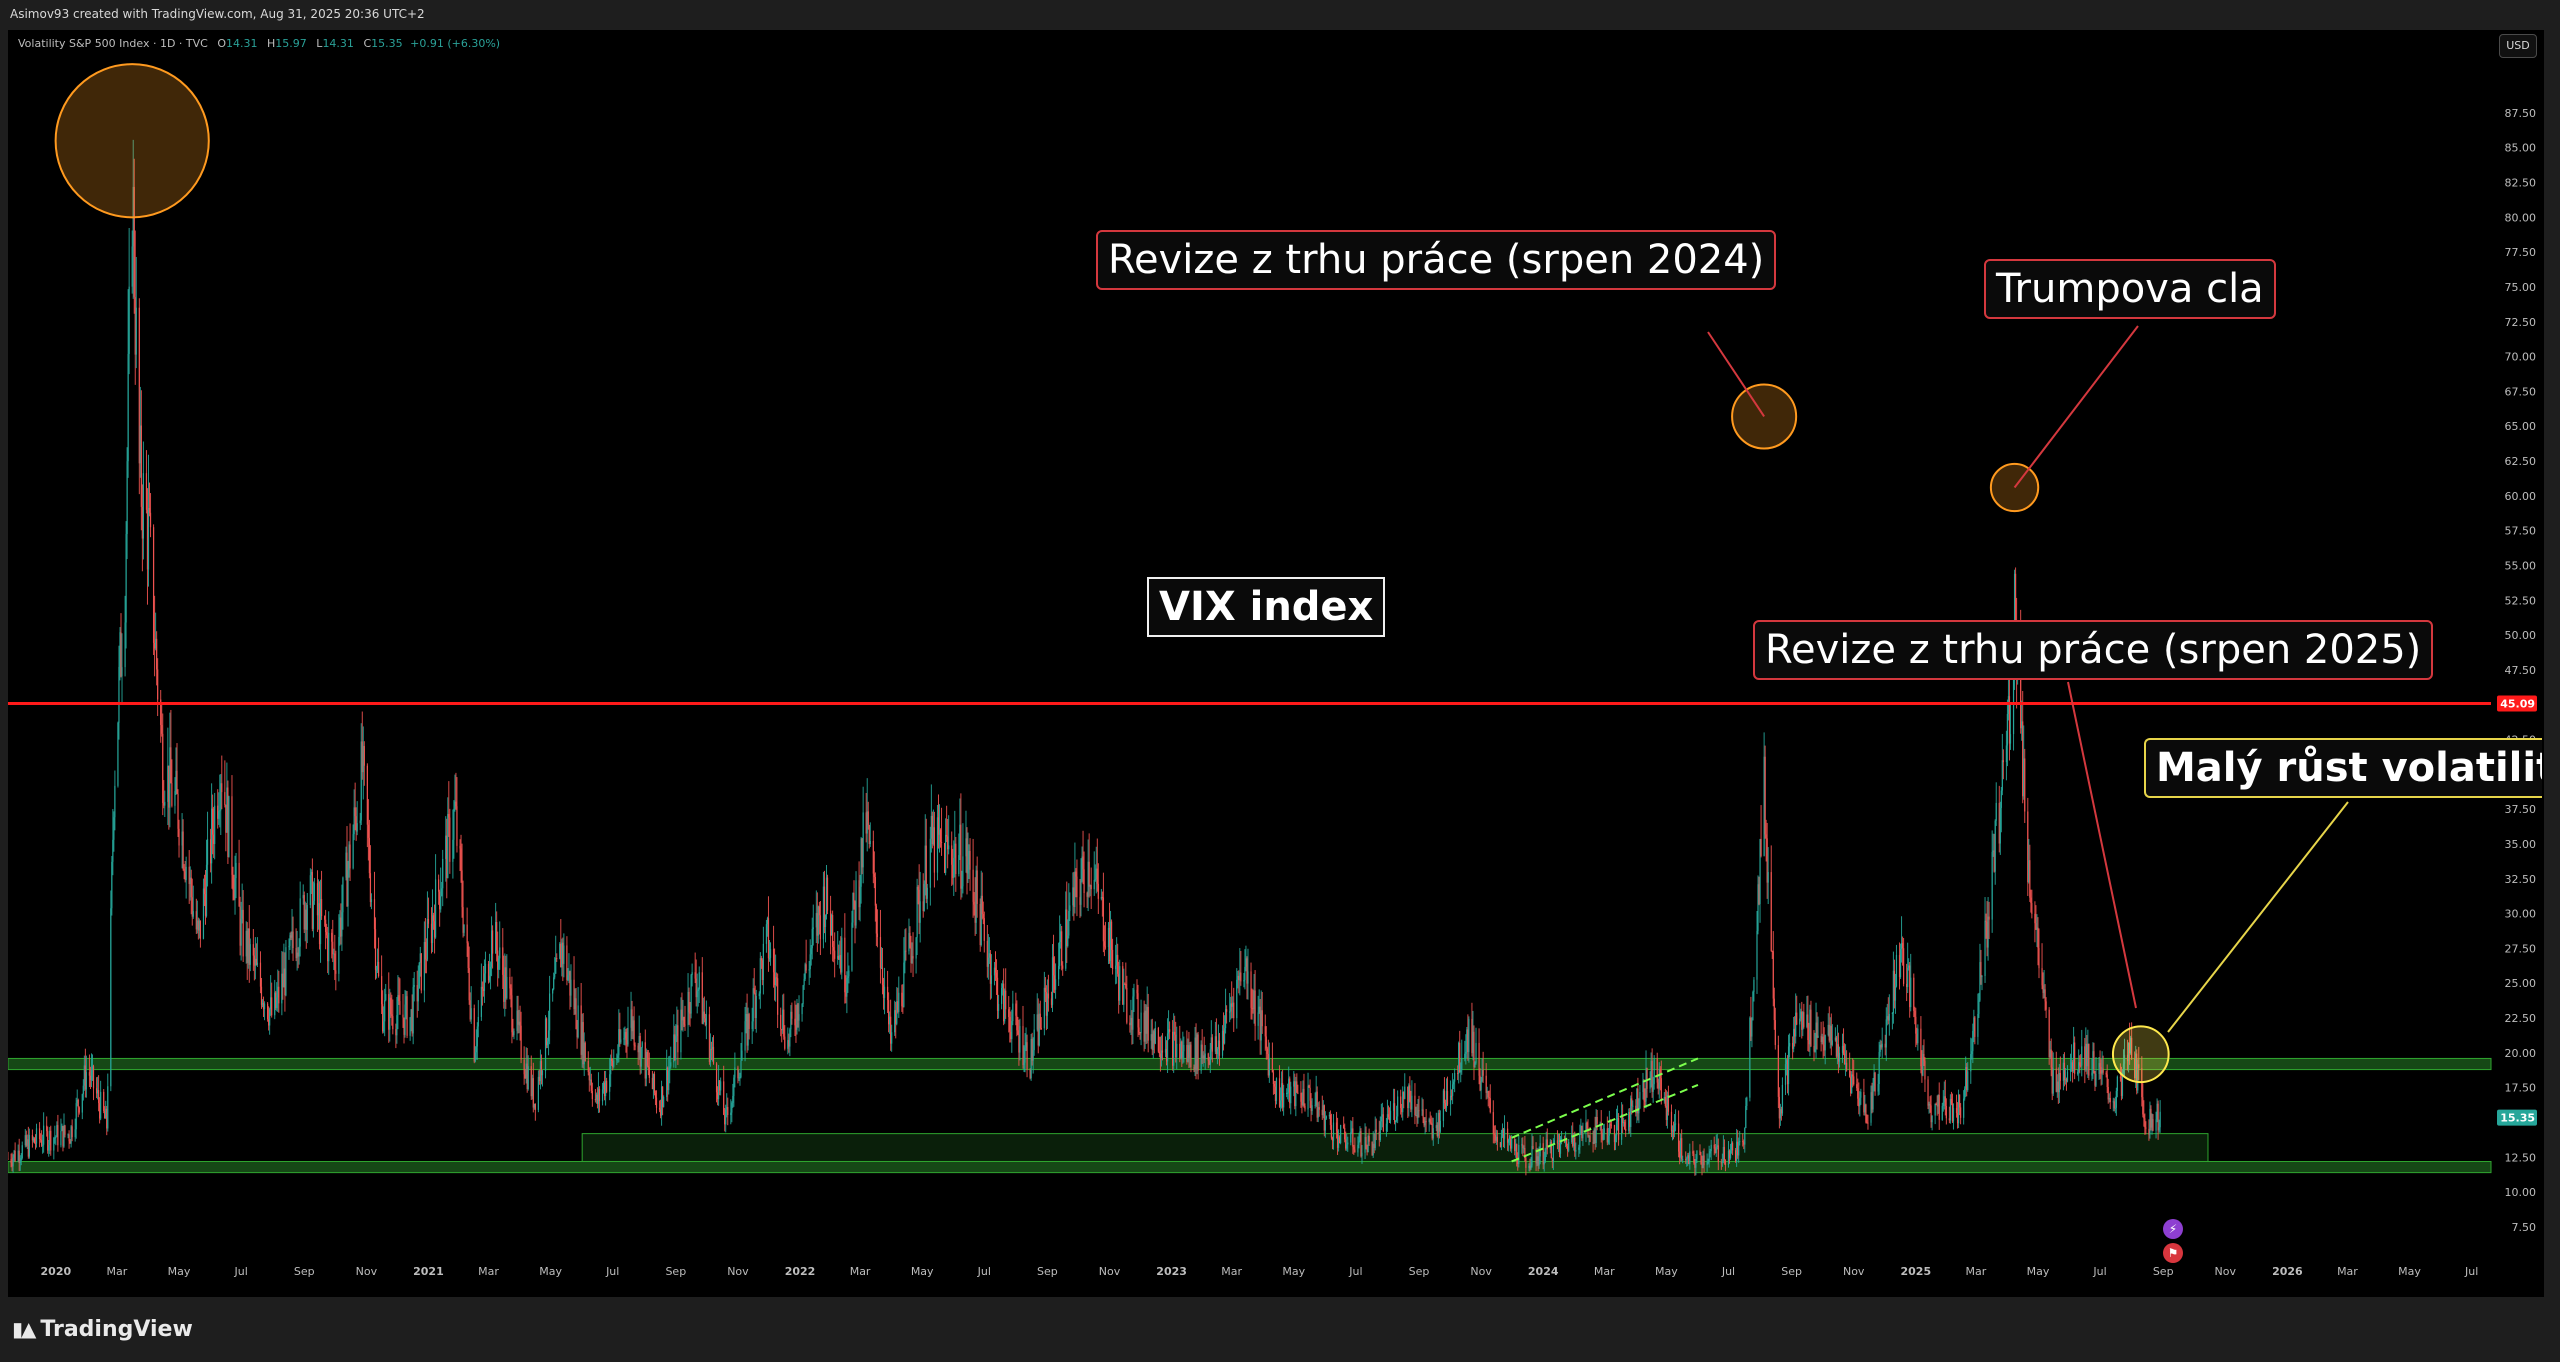  Describe the element at coordinates (2347, 1271) in the screenshot. I see `x-tick-label: Mar` at that location.